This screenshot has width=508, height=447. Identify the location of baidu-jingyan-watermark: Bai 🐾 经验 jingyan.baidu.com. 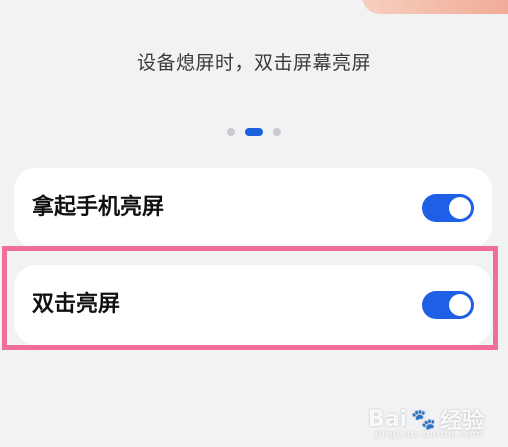
(425, 422).